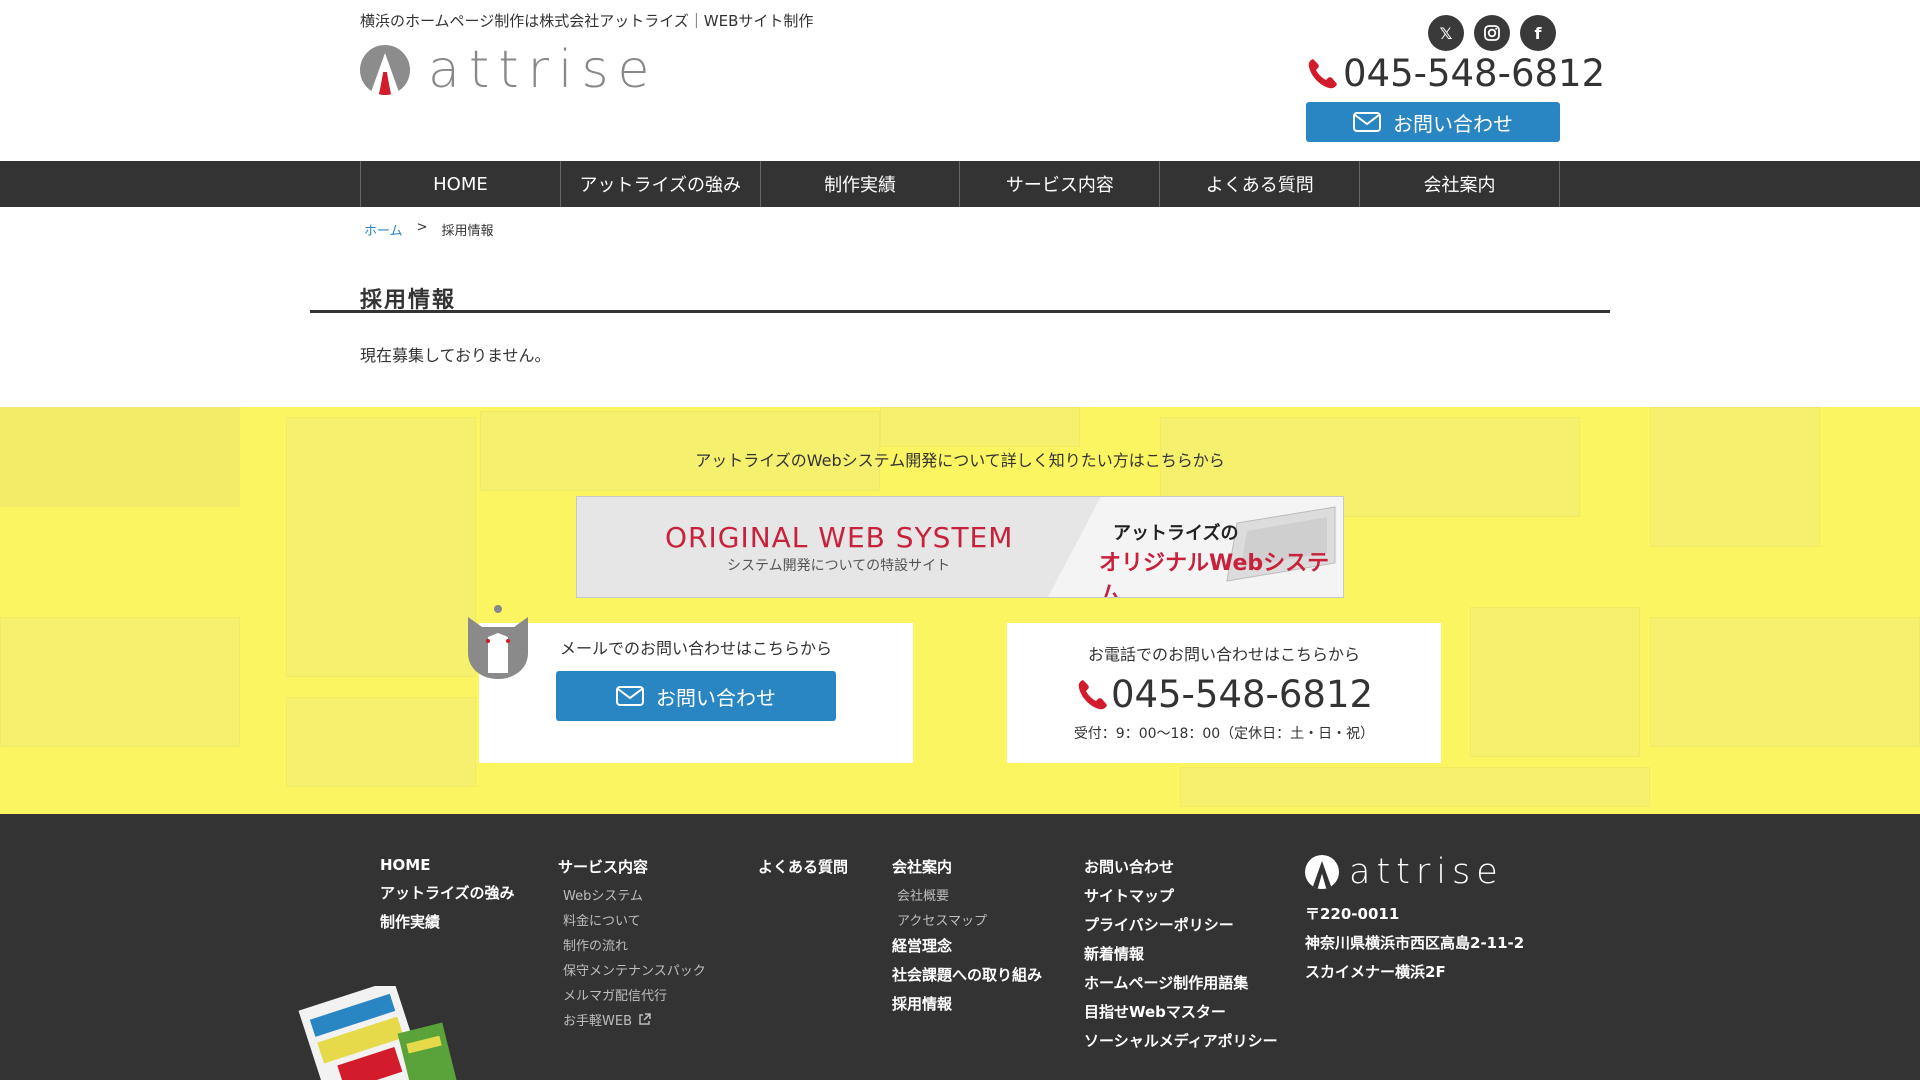 The image size is (1920, 1080). I want to click on nav-item-strengths: アットライズの強み, so click(661, 184).